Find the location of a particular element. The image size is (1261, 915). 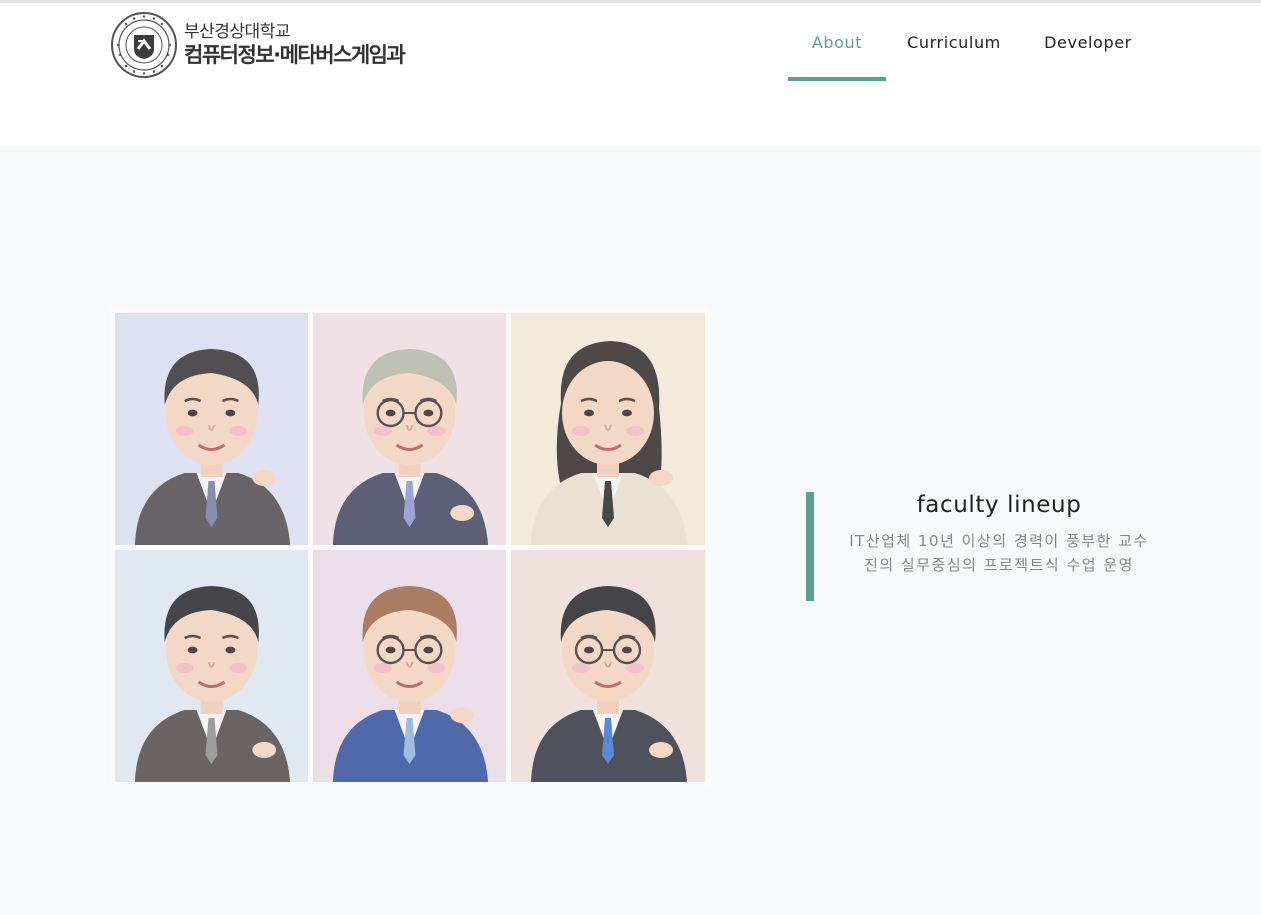

department-name: 컴퓨터정보·메타버스게임과 is located at coordinates (295, 55).